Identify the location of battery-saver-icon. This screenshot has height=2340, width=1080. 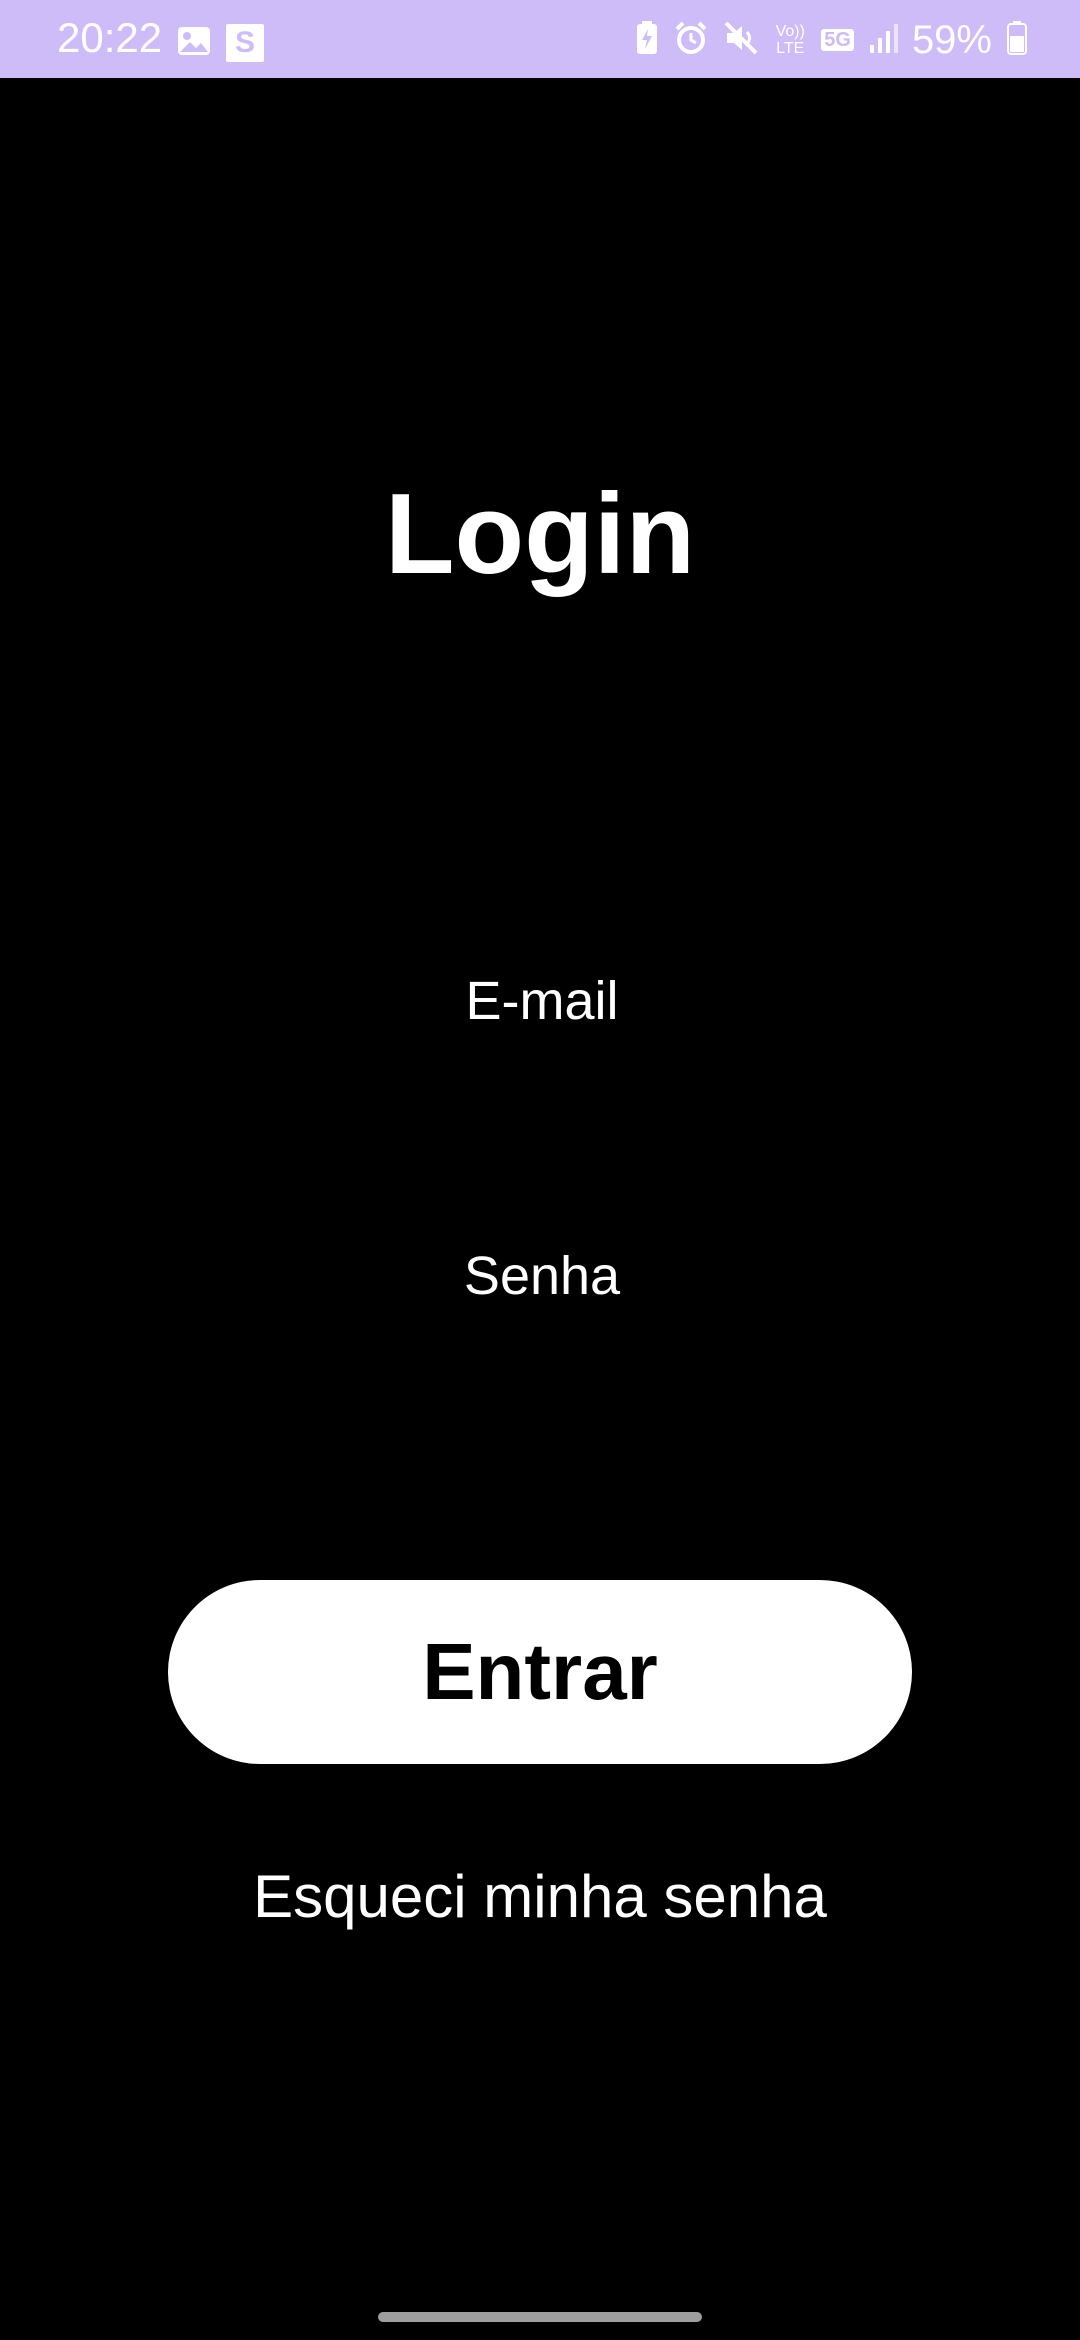
(647, 40).